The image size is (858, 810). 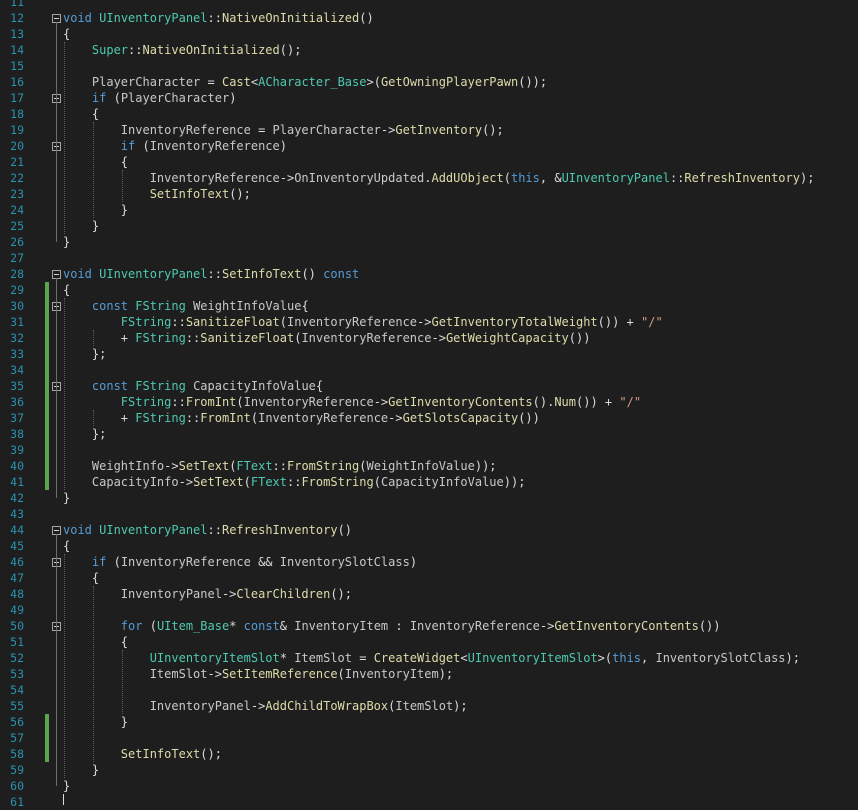 I want to click on code-line: 27, so click(x=429, y=258).